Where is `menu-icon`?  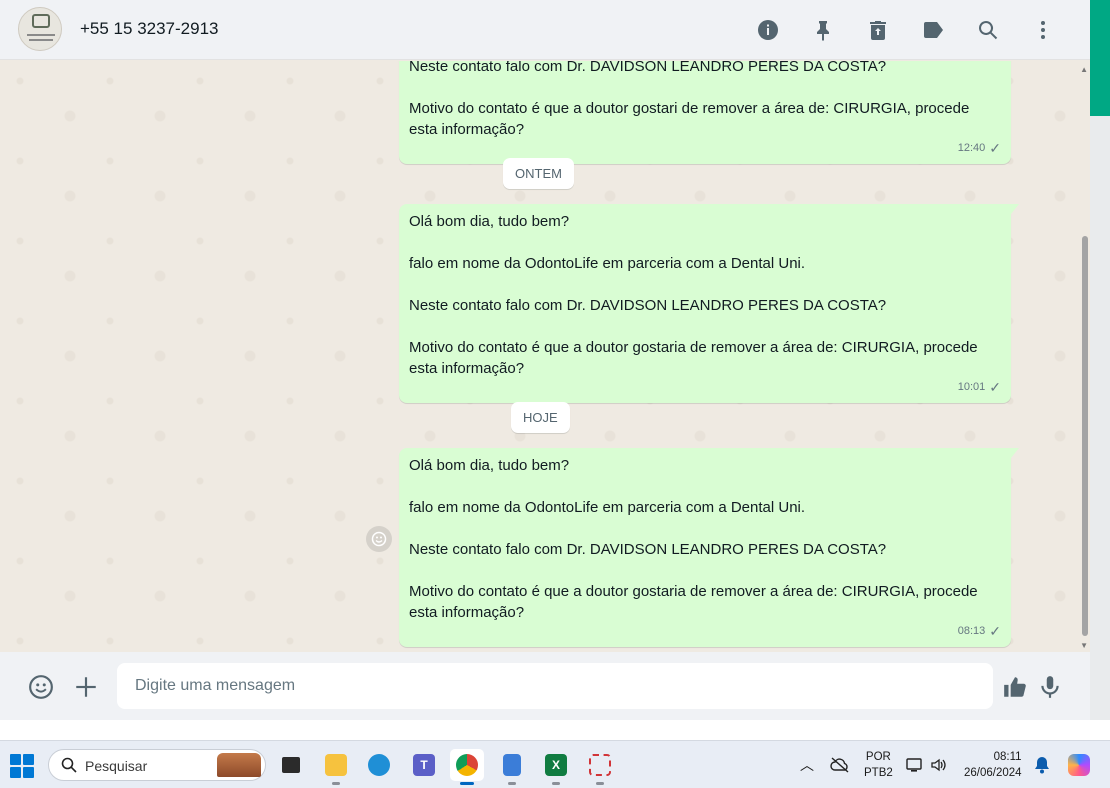
menu-icon is located at coordinates (1042, 30).